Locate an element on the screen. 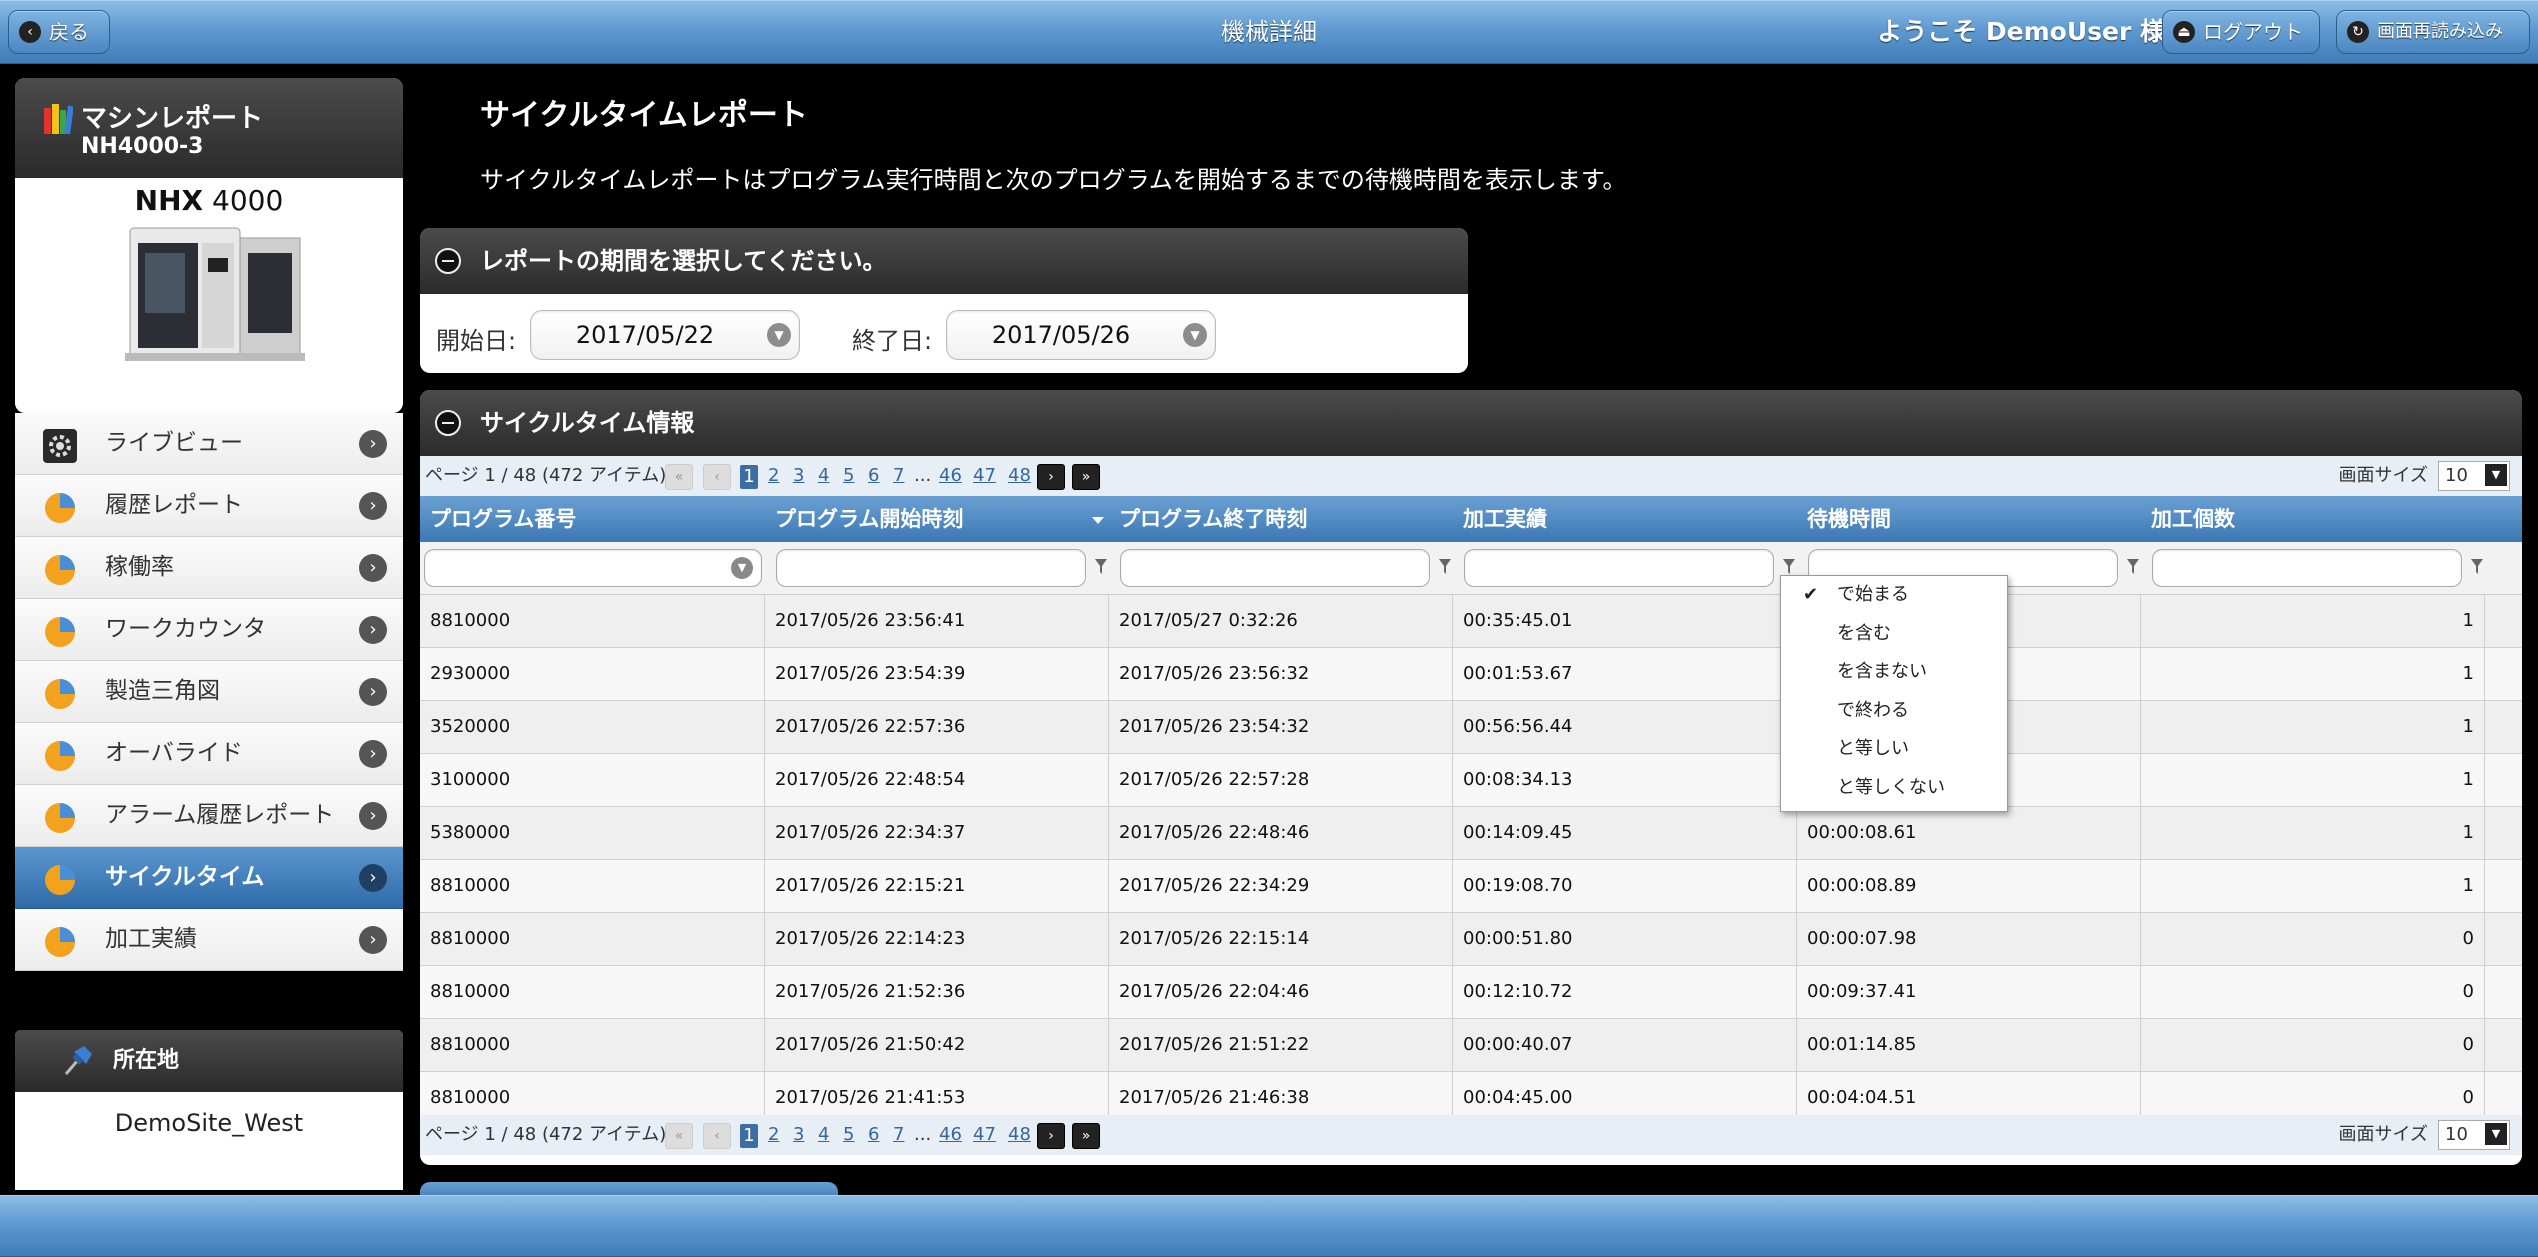 This screenshot has height=1257, width=2538. sidebar-item-utilization: 稼働率 › is located at coordinates (209, 568).